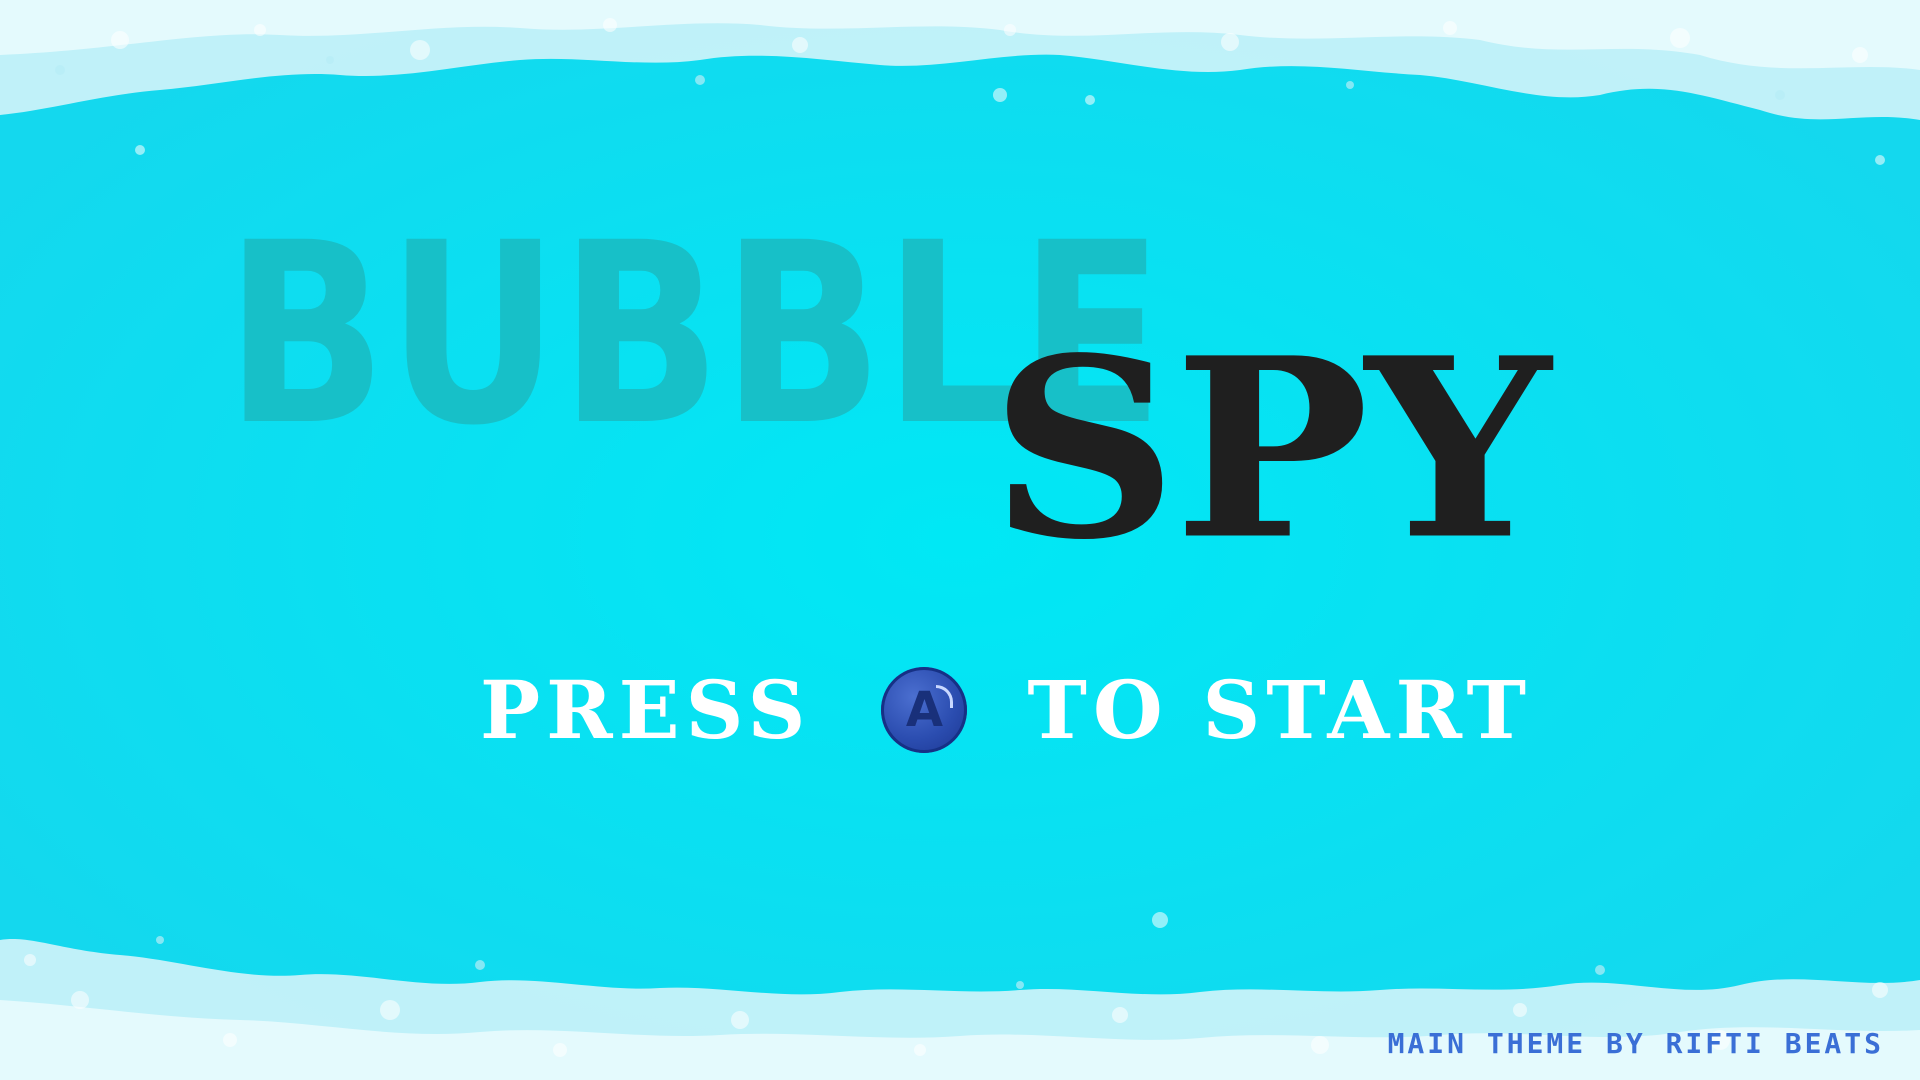  I want to click on music-credit: MAIN THEME BY RIFTI BEATS, so click(1635, 1043).